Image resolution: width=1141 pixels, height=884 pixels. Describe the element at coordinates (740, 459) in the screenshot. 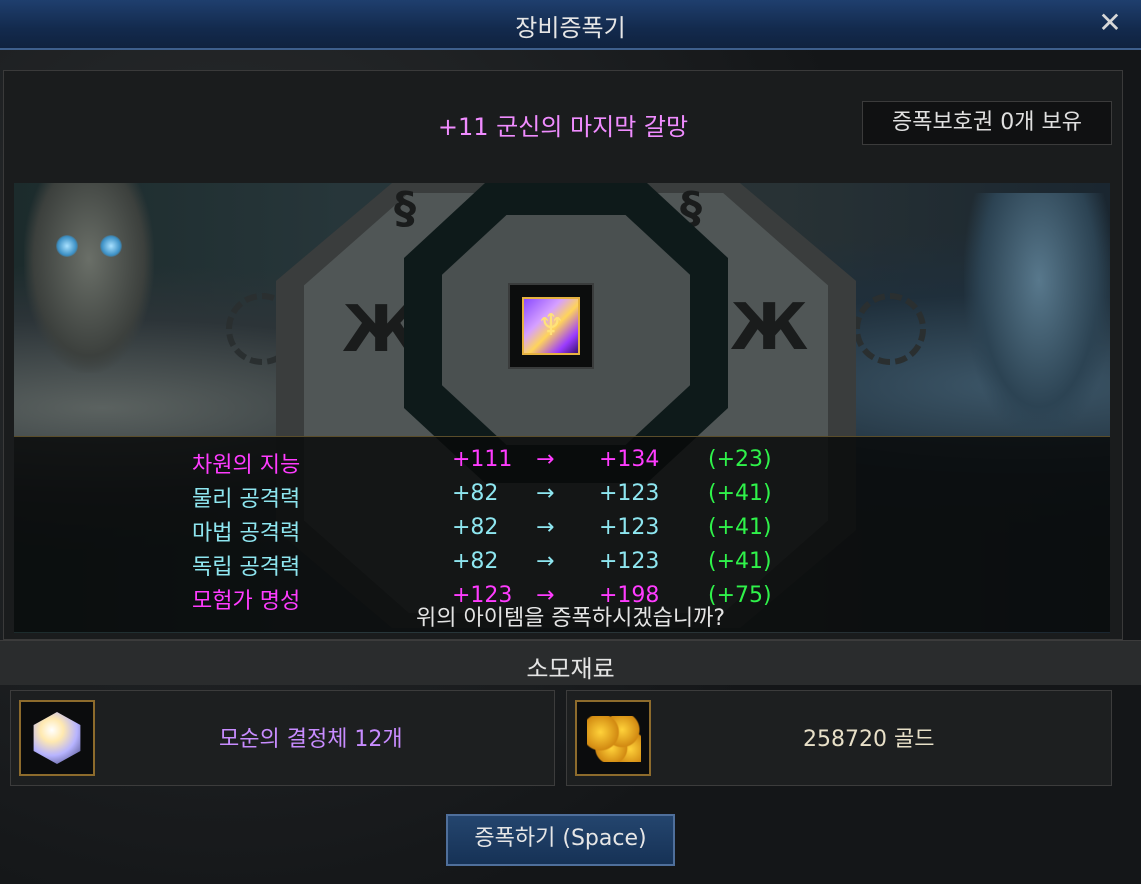

I see `stat-diff: (+23)` at that location.